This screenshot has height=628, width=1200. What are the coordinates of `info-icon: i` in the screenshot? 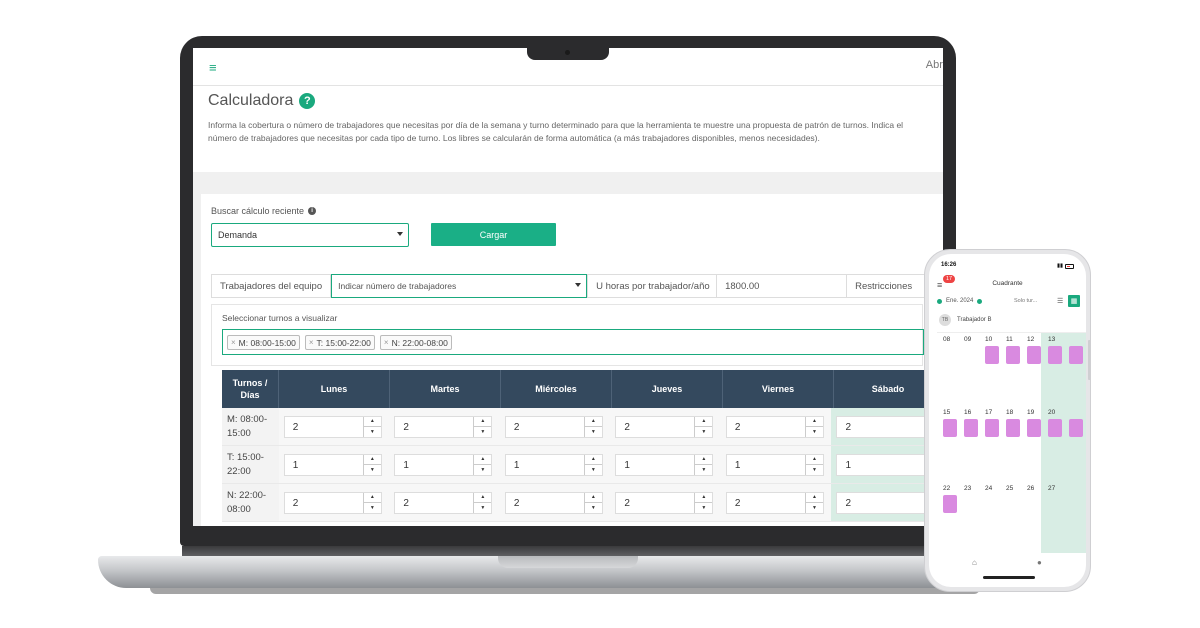 It's located at (312, 211).